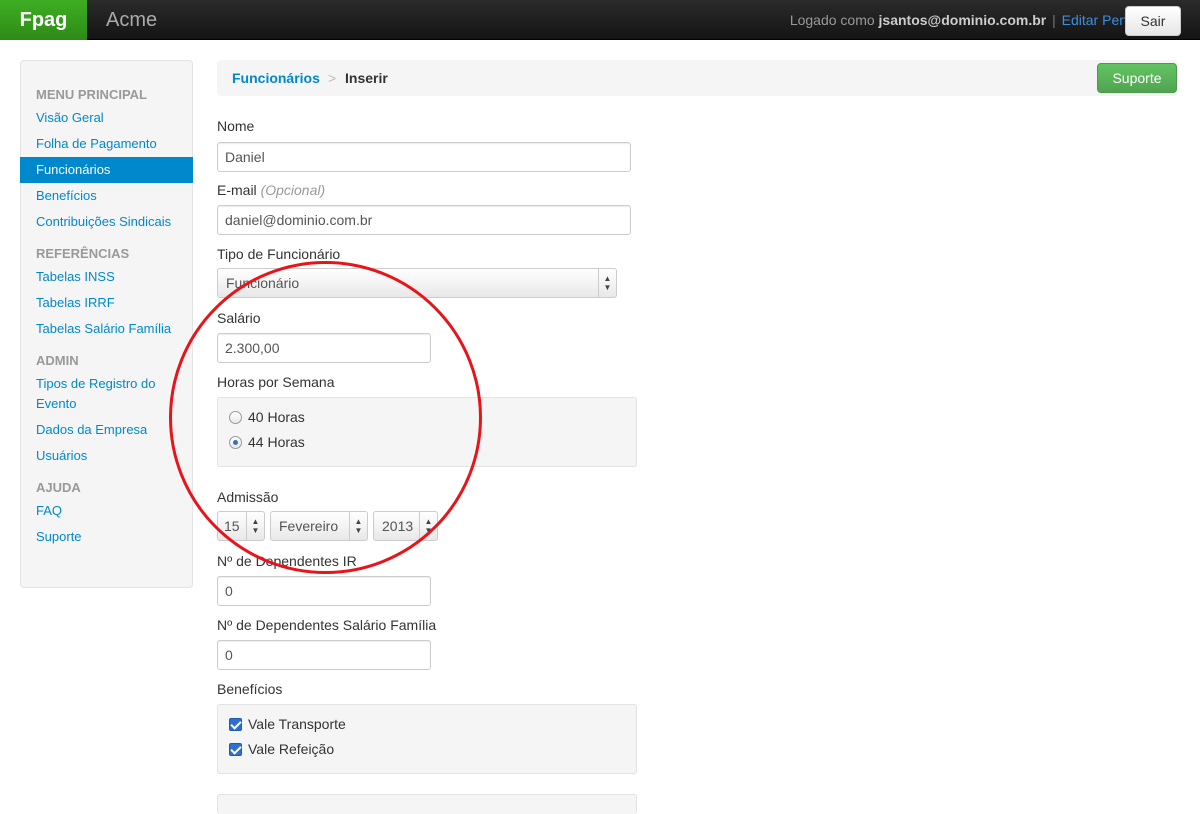  What do you see at coordinates (1137, 78) in the screenshot?
I see `support-button: Suporte` at bounding box center [1137, 78].